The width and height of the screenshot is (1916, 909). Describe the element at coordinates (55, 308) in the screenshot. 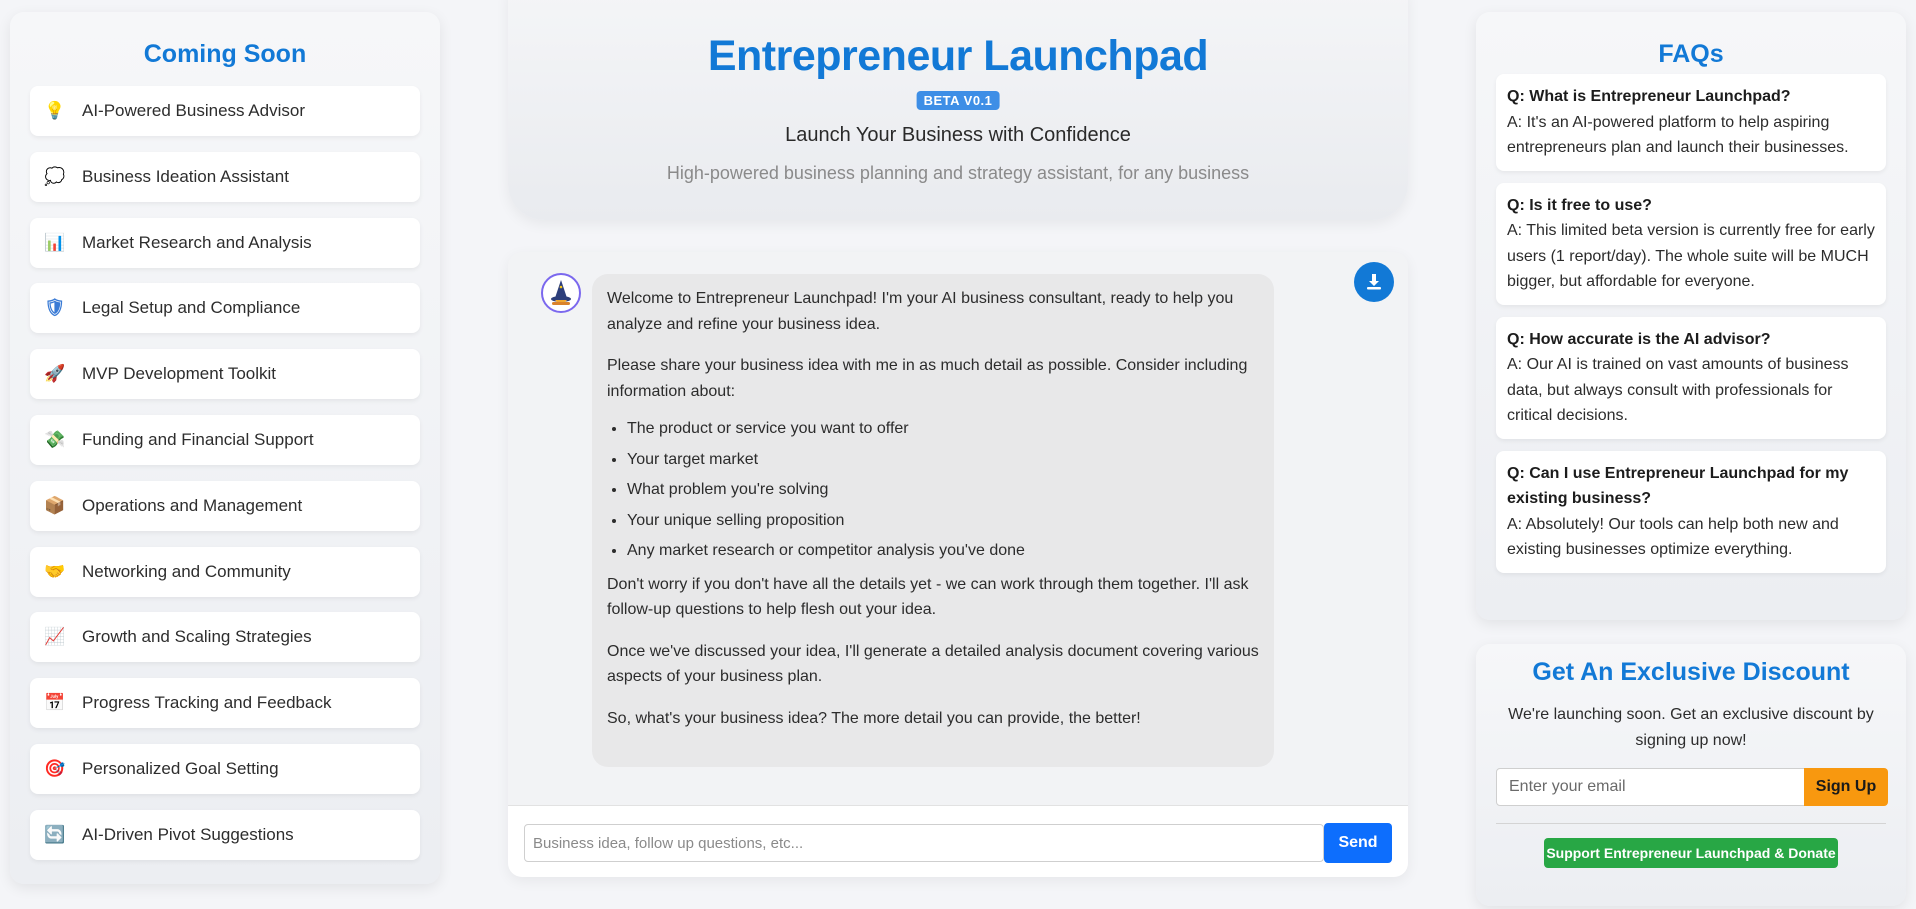

I see `shield-icon: 🛡` at that location.